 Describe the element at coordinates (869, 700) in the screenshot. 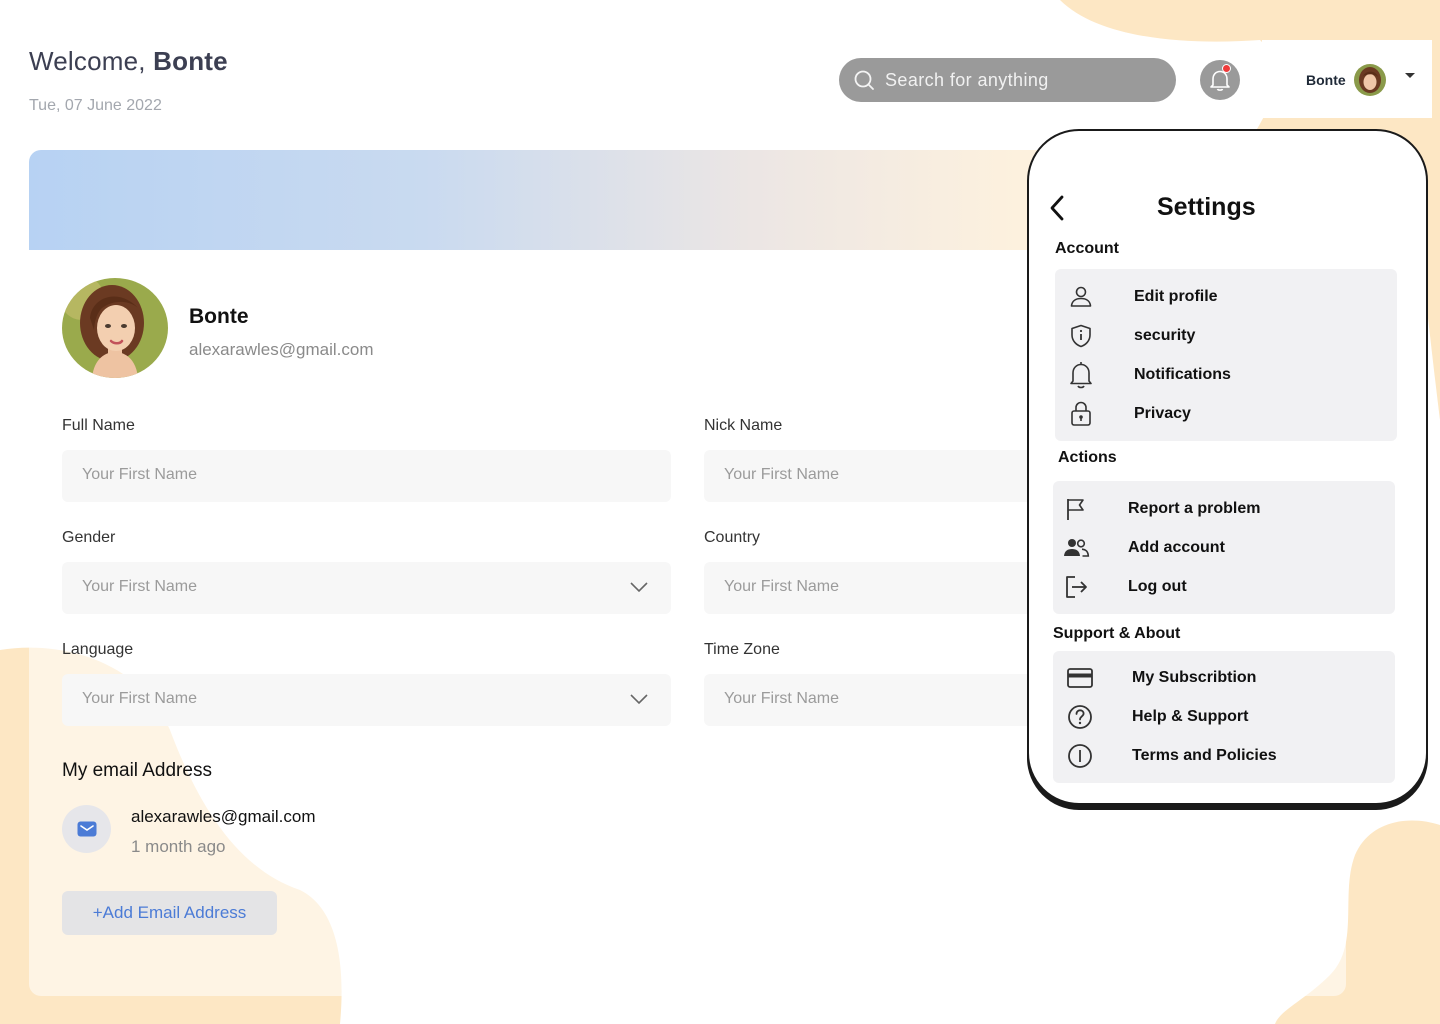

I see `time-zone-field: Your First Name` at that location.